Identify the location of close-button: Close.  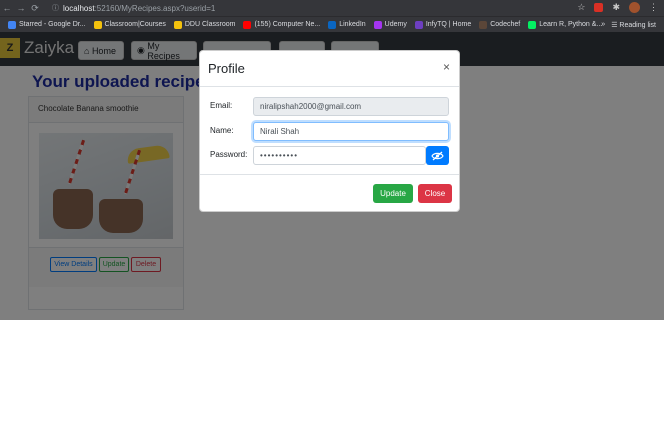
(435, 193).